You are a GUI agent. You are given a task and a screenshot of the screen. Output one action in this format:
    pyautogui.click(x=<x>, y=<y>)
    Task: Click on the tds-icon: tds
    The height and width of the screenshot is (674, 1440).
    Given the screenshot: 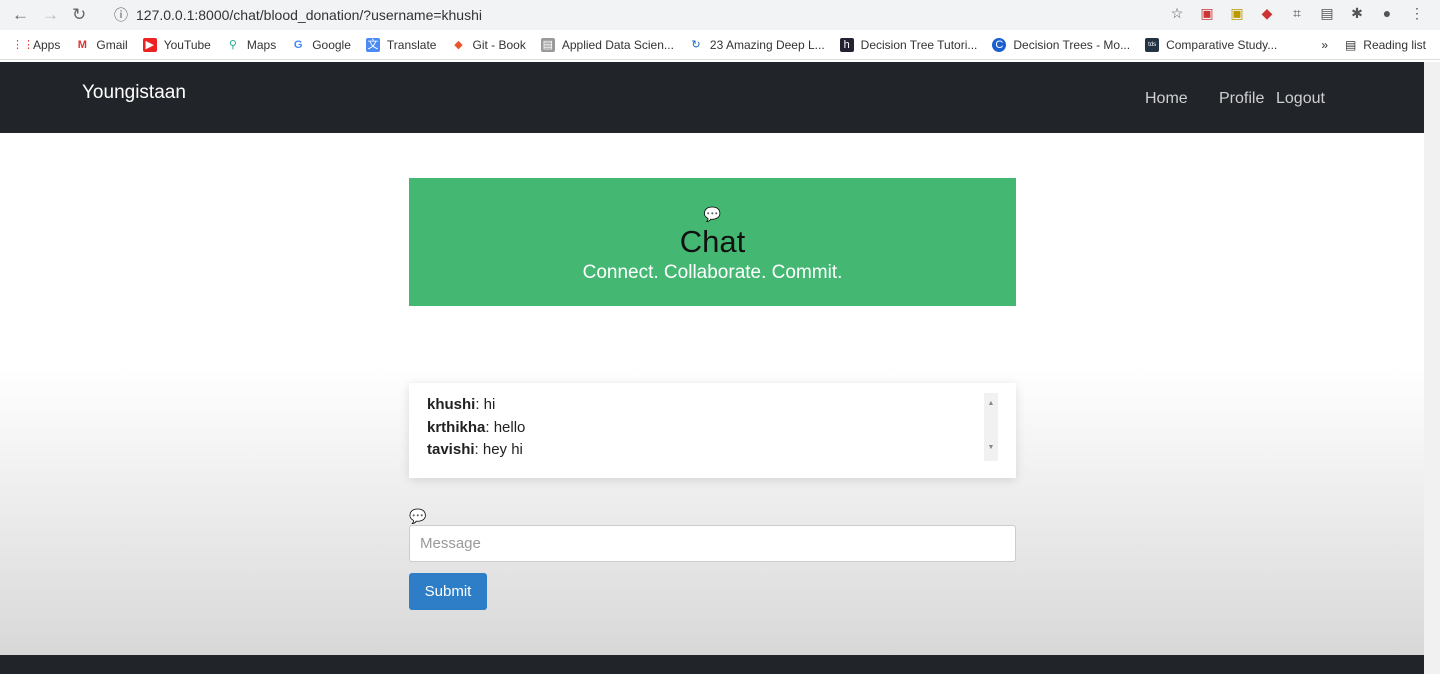 What is the action you would take?
    pyautogui.click(x=1152, y=44)
    